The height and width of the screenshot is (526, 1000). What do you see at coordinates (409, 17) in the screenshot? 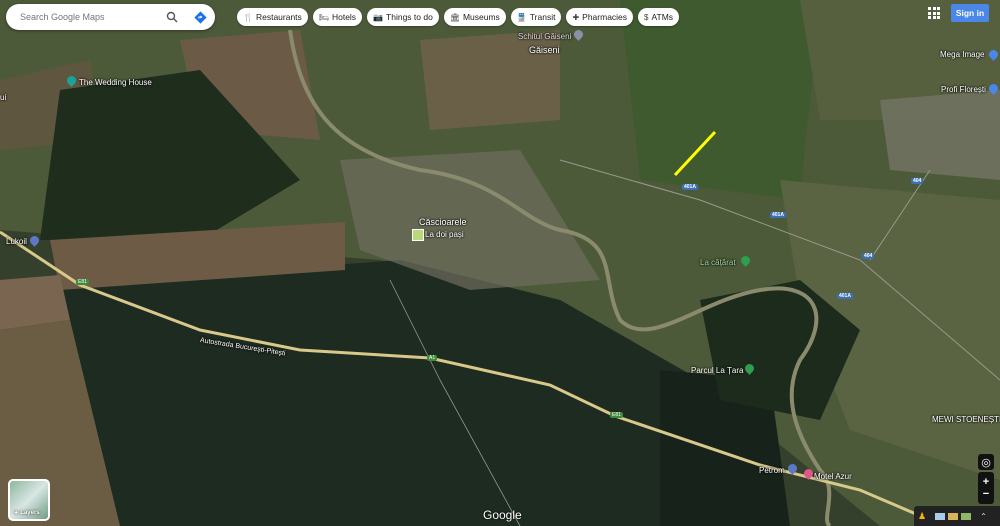
I see `chip-label: Things to do` at bounding box center [409, 17].